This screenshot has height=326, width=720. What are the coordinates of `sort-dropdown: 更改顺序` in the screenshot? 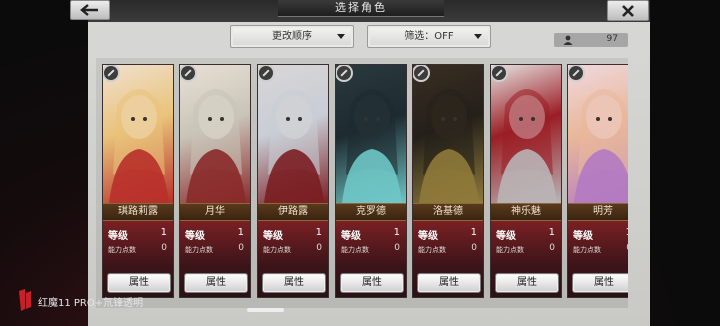 It's located at (292, 36).